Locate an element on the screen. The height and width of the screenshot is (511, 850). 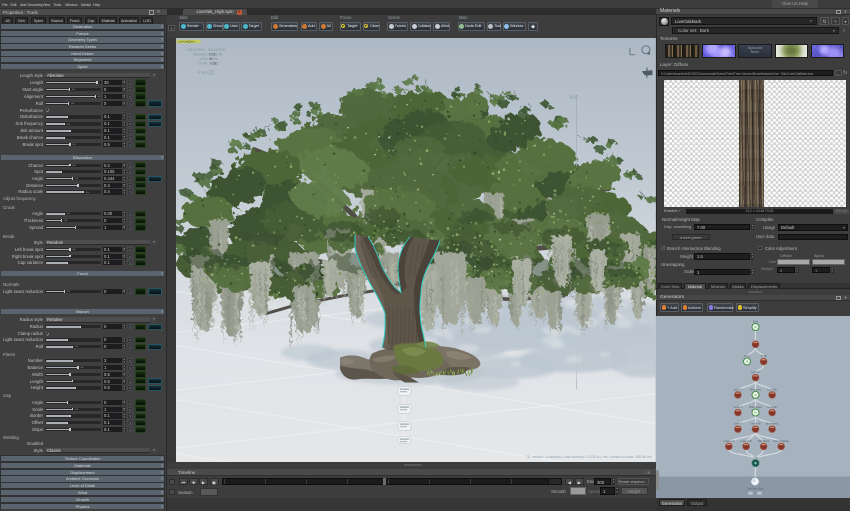
svg-text: Branches2 is located at coordinates (755, 406).